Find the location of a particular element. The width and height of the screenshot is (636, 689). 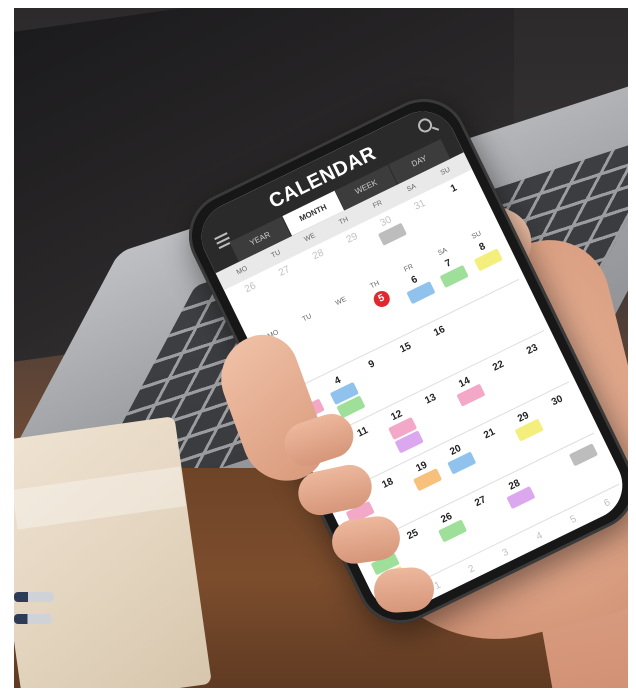

day-number: 25 is located at coordinates (413, 535).